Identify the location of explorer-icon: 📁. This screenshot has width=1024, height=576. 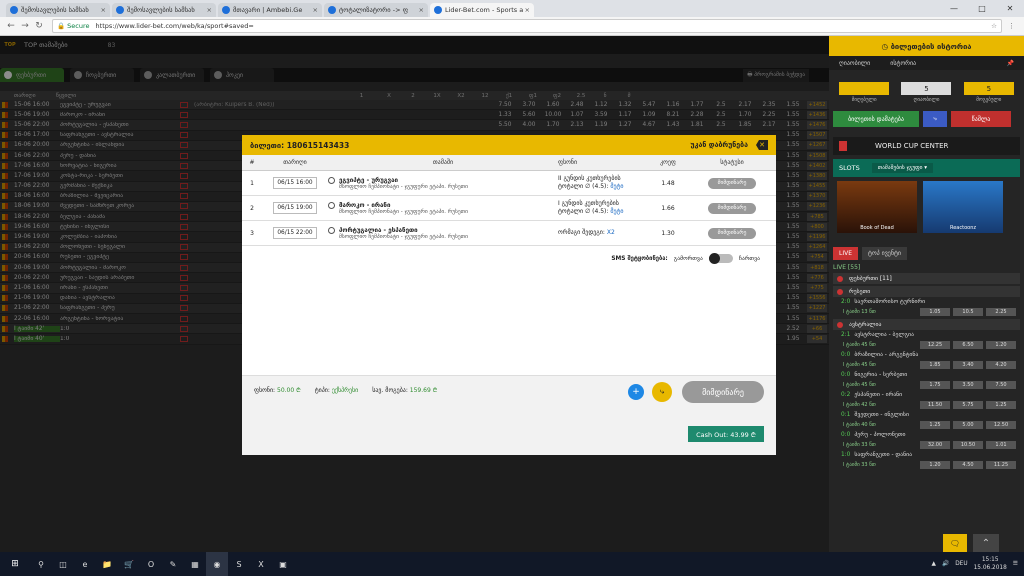
(107, 564).